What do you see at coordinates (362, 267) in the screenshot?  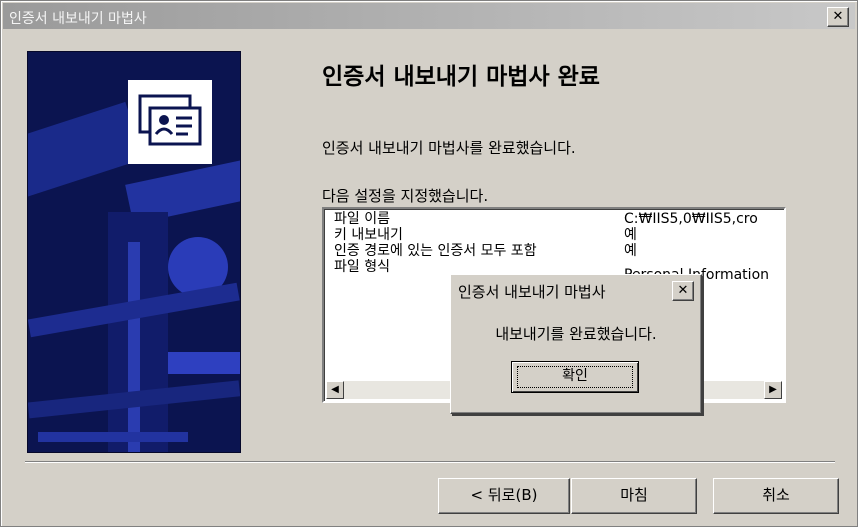 I see `setting-name: 파일 형식` at bounding box center [362, 267].